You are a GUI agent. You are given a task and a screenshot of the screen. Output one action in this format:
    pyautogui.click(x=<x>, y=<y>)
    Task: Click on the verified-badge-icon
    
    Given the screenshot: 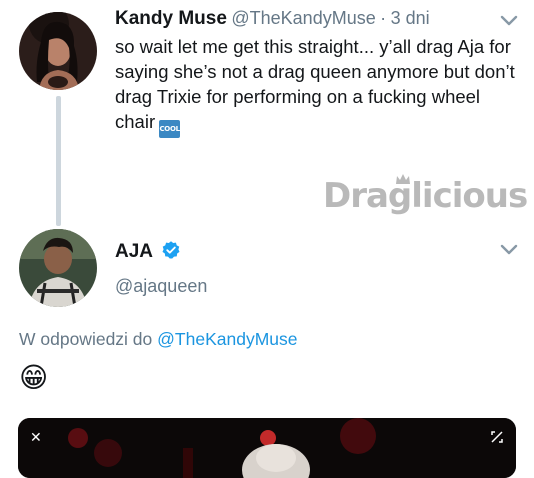 What is the action you would take?
    pyautogui.click(x=171, y=250)
    